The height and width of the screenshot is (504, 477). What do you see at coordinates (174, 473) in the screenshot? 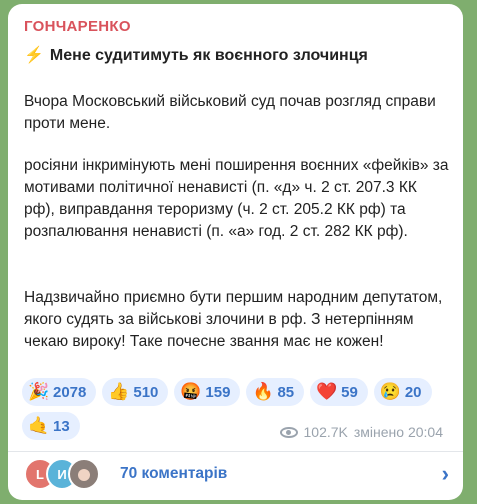
I see `comments-label: 70 коментарів` at bounding box center [174, 473].